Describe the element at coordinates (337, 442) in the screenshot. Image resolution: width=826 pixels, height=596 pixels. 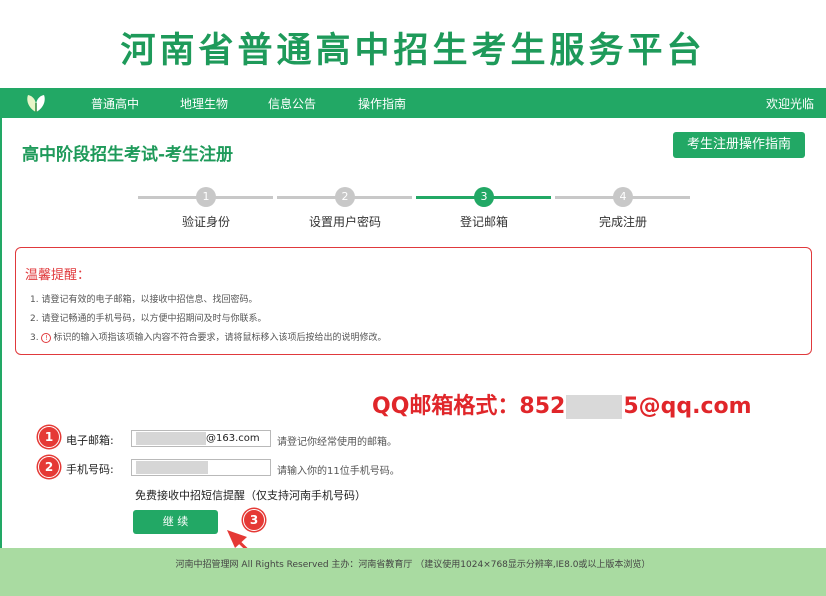
I see `email-hint: 请登记你经常使用的邮箱。` at that location.